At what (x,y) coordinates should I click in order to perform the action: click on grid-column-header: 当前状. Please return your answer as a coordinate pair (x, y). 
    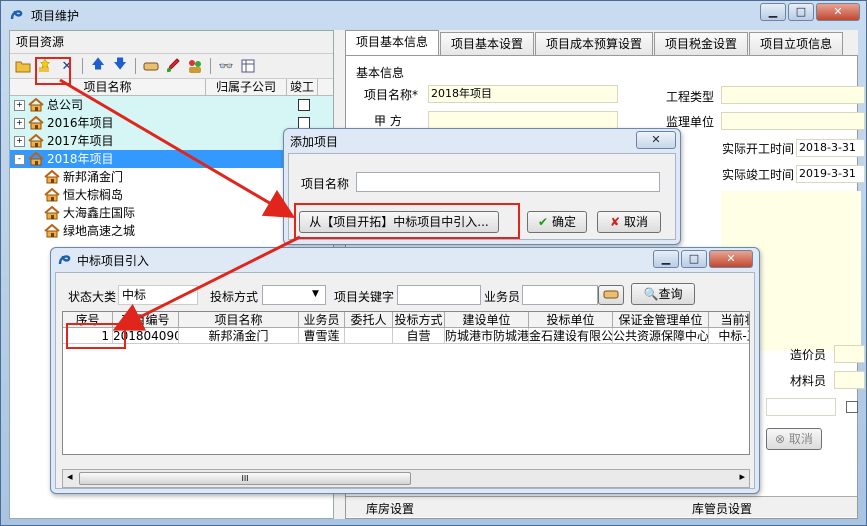
    Looking at the image, I should click on (729, 320).